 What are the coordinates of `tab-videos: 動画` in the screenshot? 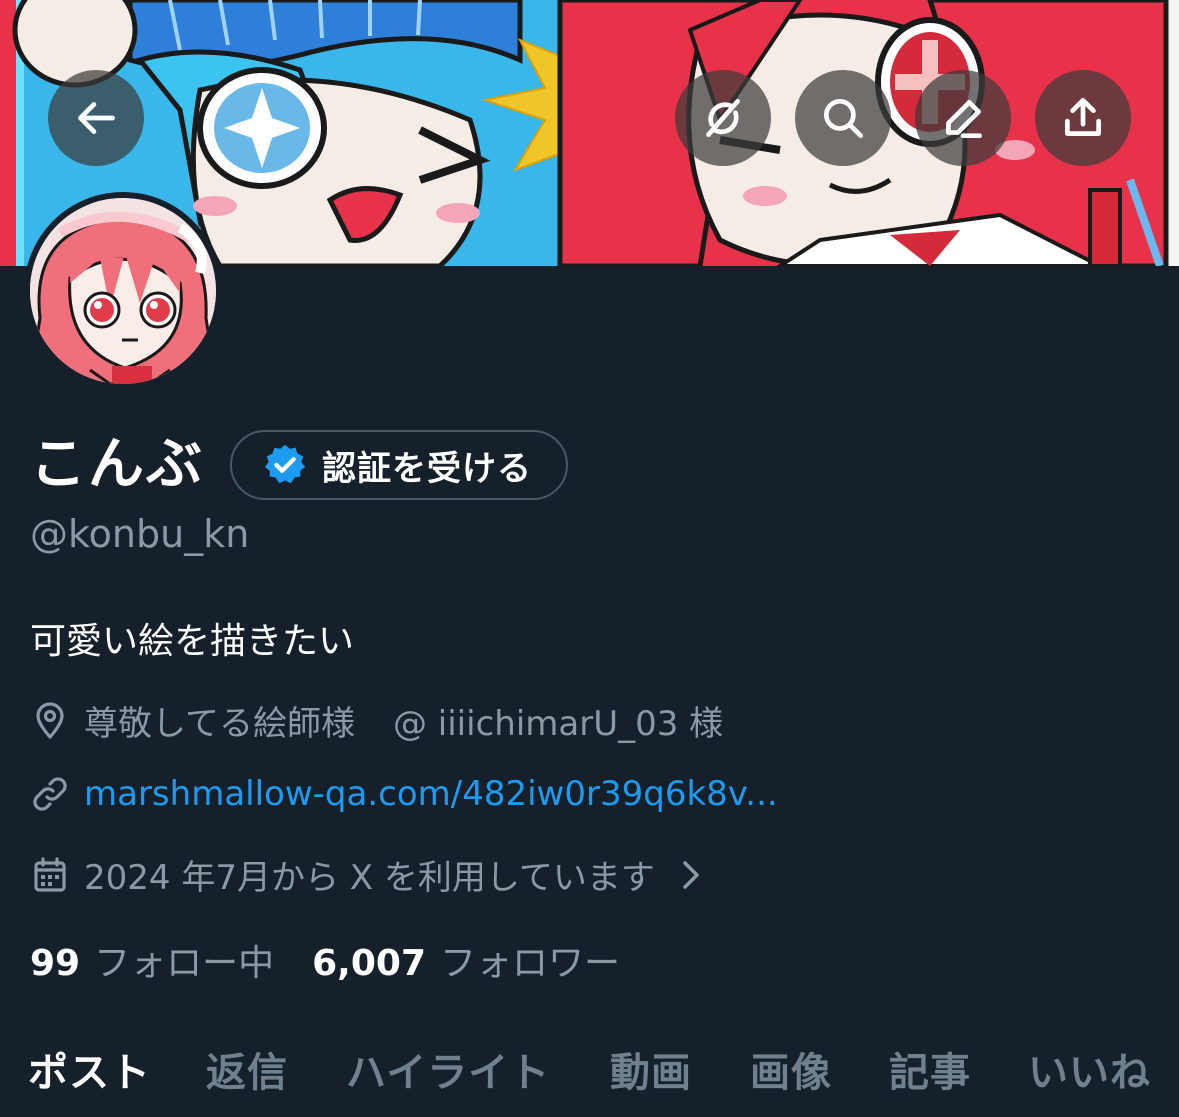 It's located at (651, 1069).